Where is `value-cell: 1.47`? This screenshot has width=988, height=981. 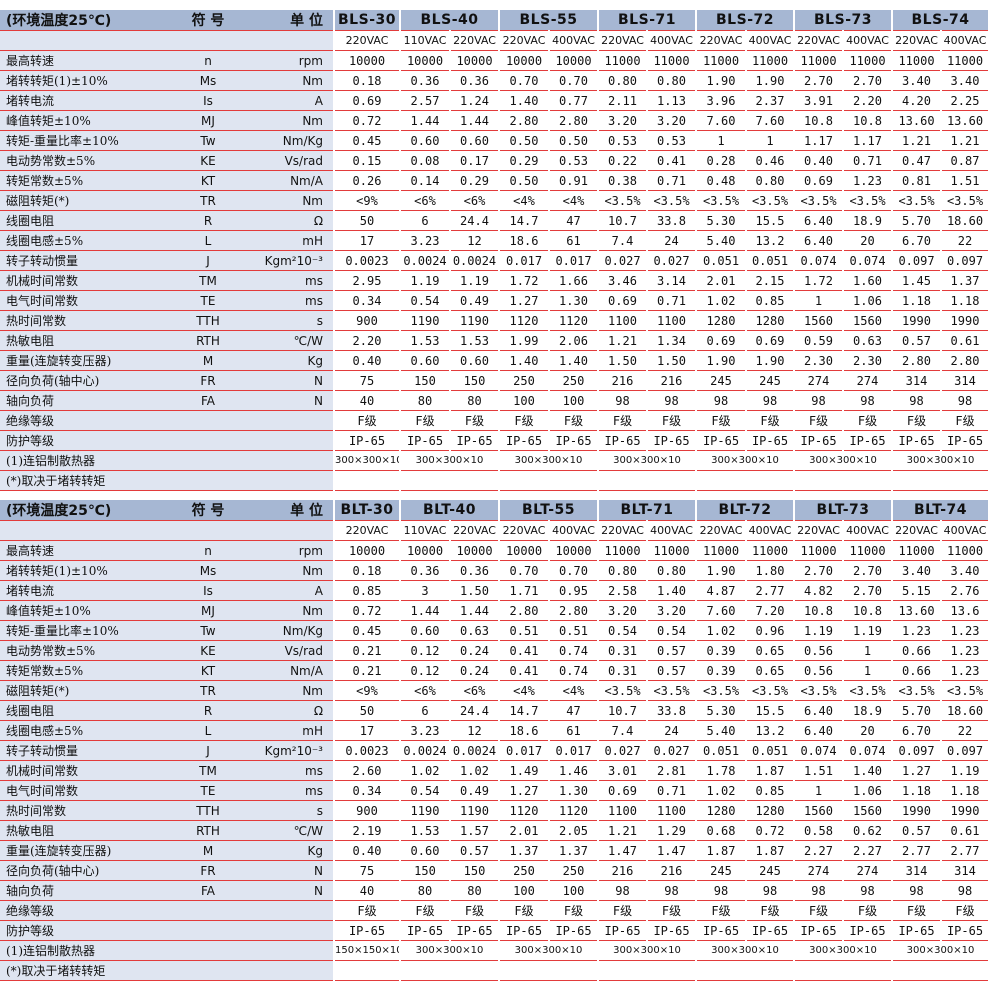
value-cell: 1.47 is located at coordinates (622, 850).